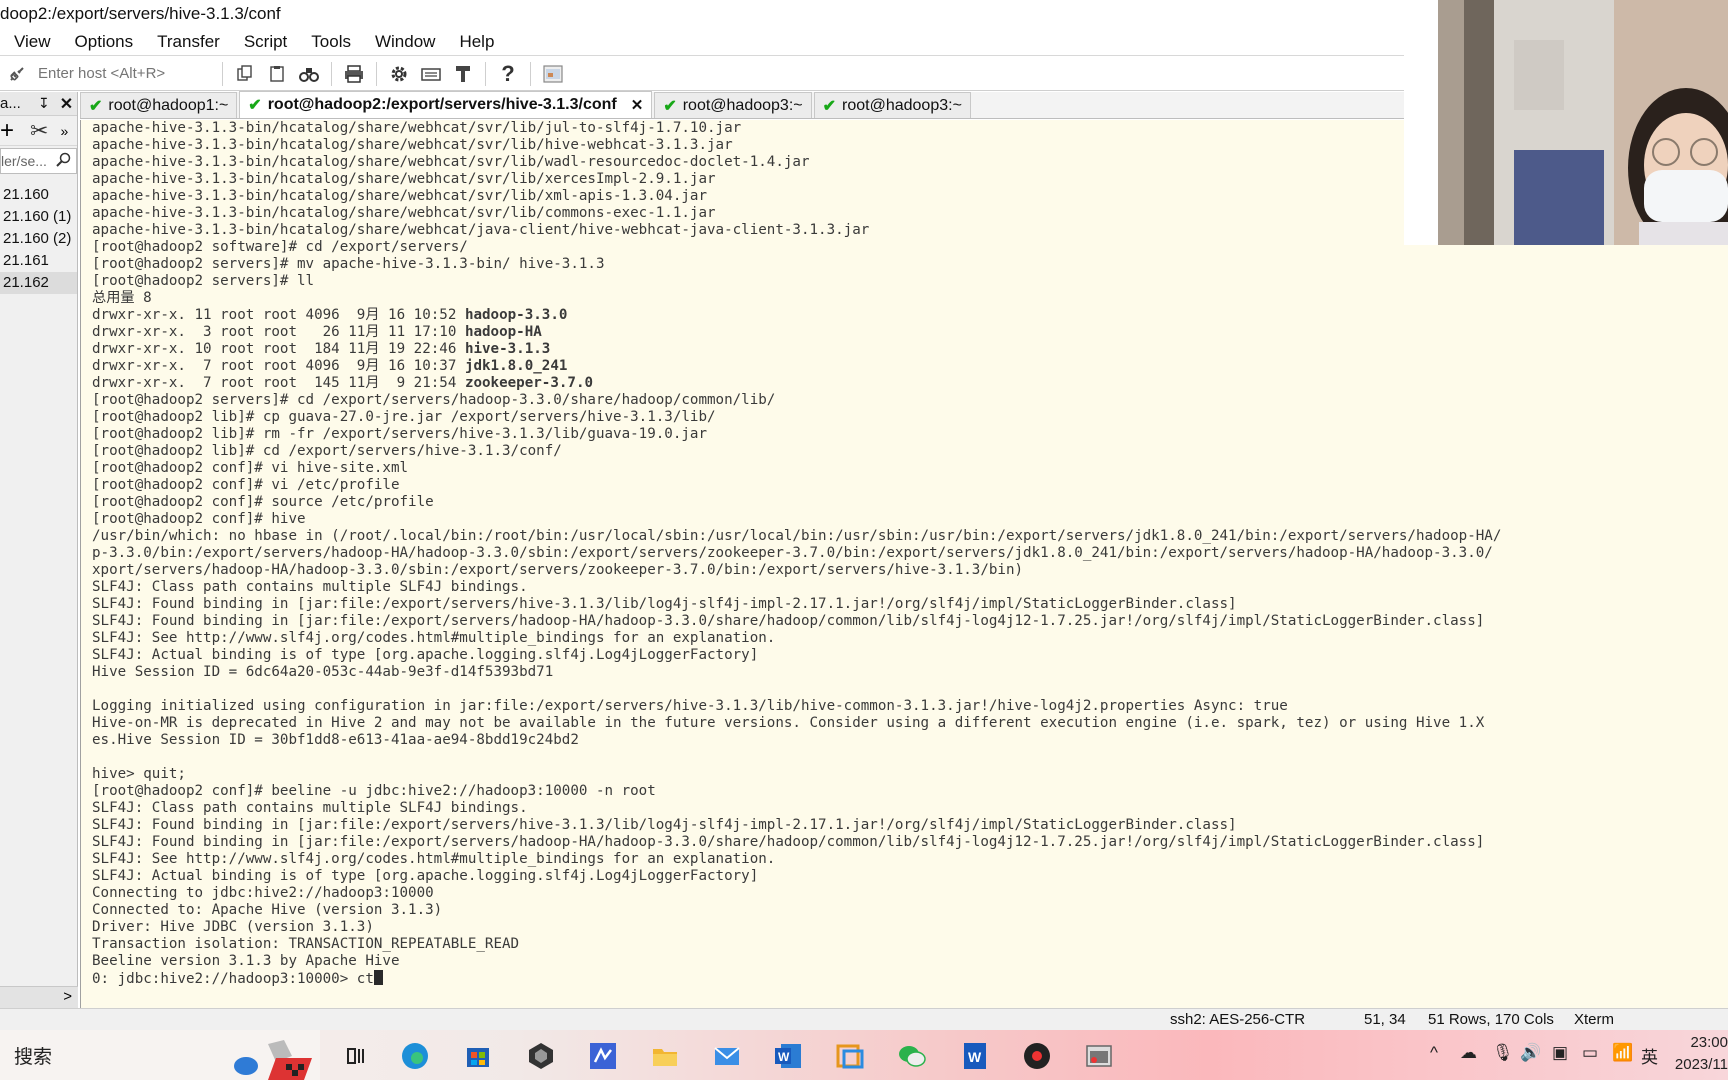 This screenshot has width=1728, height=1080. What do you see at coordinates (541, 1056) in the screenshot?
I see `vmware-icon` at bounding box center [541, 1056].